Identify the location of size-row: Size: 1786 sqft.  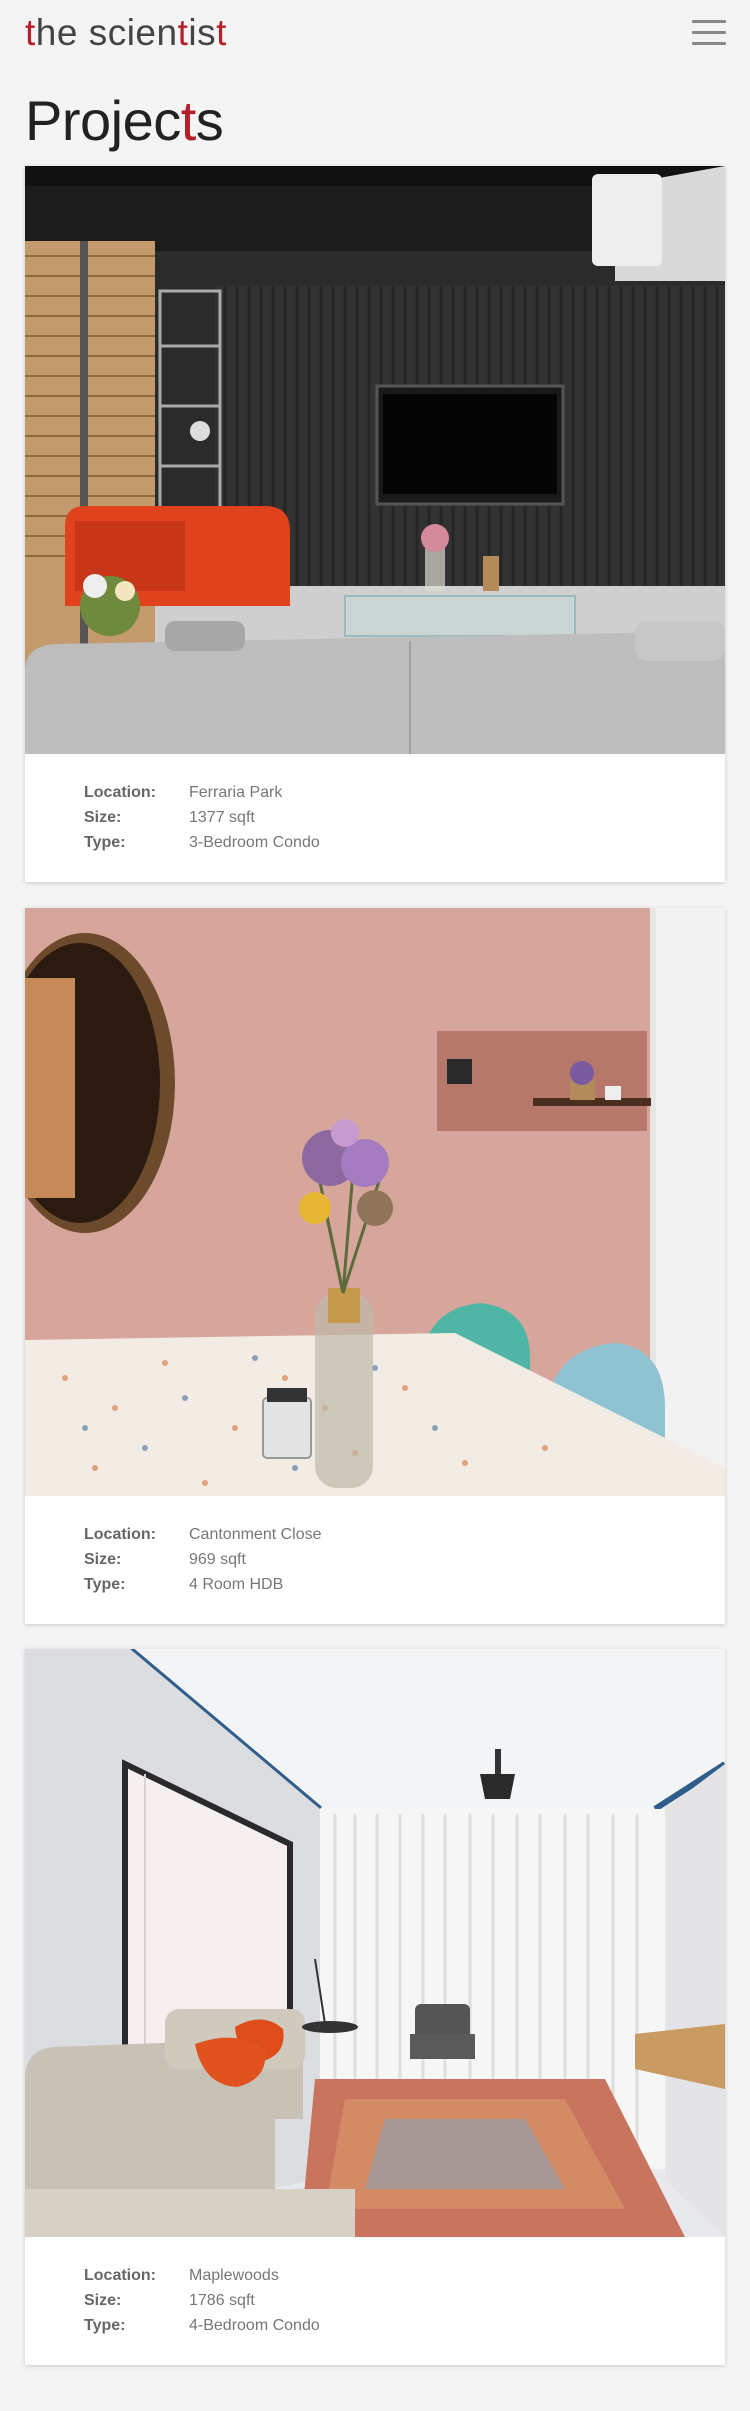
(404, 2300).